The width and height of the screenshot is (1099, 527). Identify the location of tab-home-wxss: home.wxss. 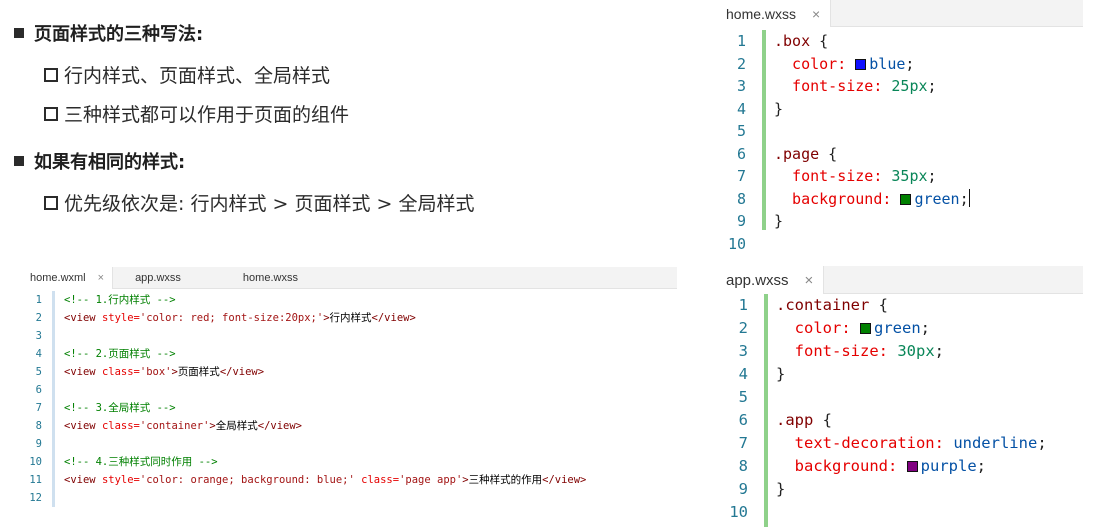
(279, 278).